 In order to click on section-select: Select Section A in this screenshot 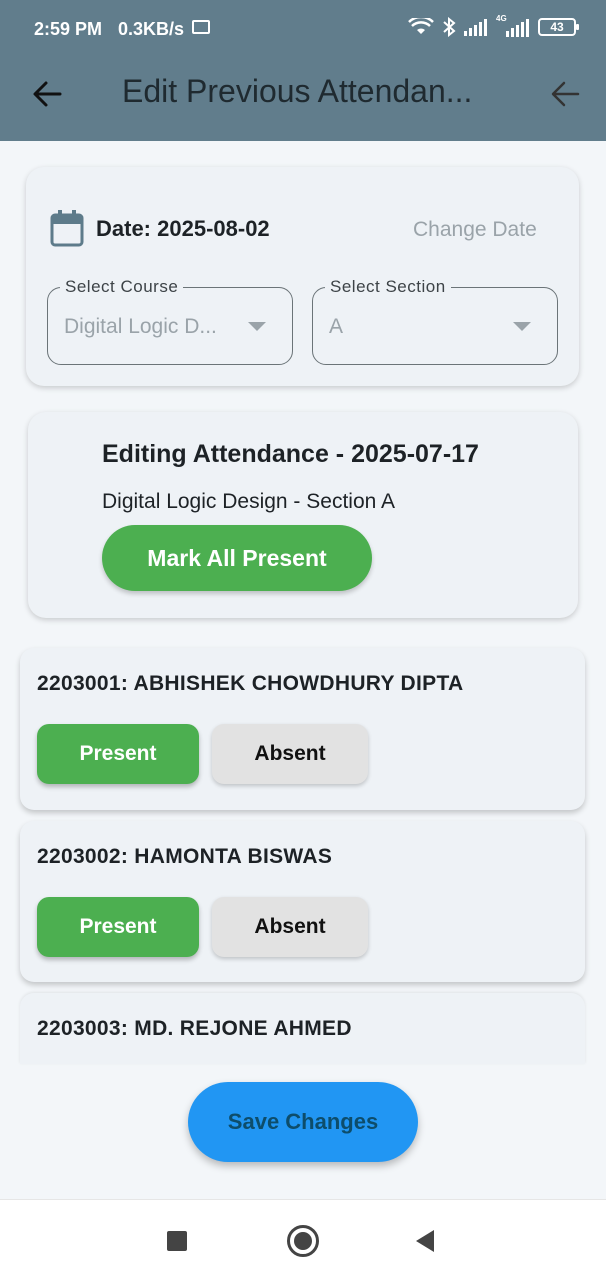, I will do `click(435, 321)`.